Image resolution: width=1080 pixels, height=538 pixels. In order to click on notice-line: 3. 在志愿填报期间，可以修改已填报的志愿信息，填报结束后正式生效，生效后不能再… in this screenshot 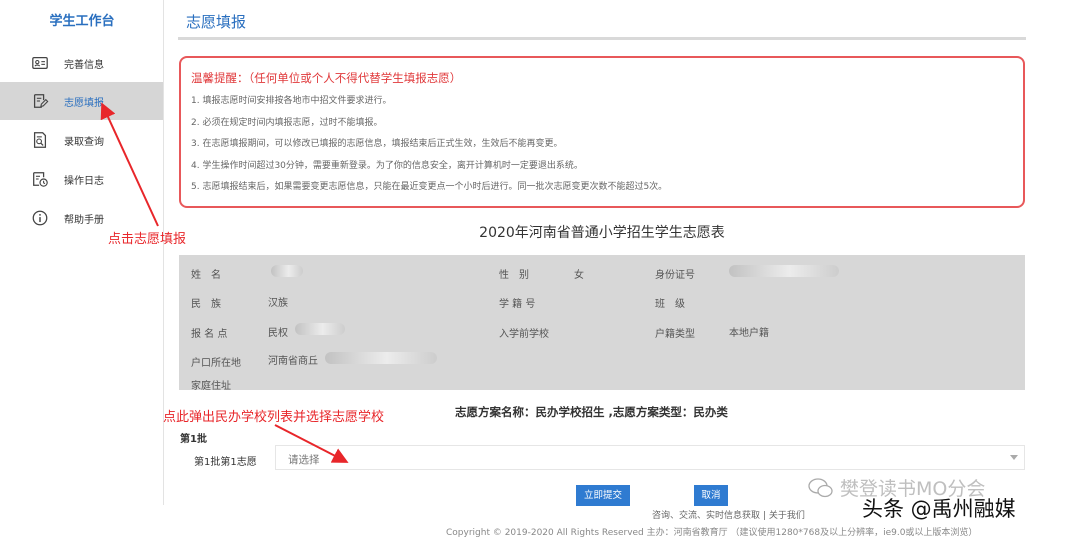, I will do `click(377, 144)`.